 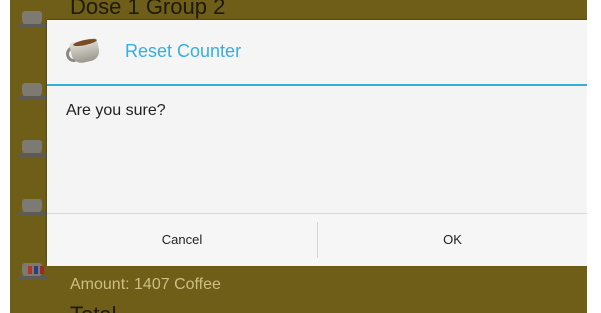 What do you see at coordinates (183, 51) in the screenshot?
I see `dialog-title: Reset Counter` at bounding box center [183, 51].